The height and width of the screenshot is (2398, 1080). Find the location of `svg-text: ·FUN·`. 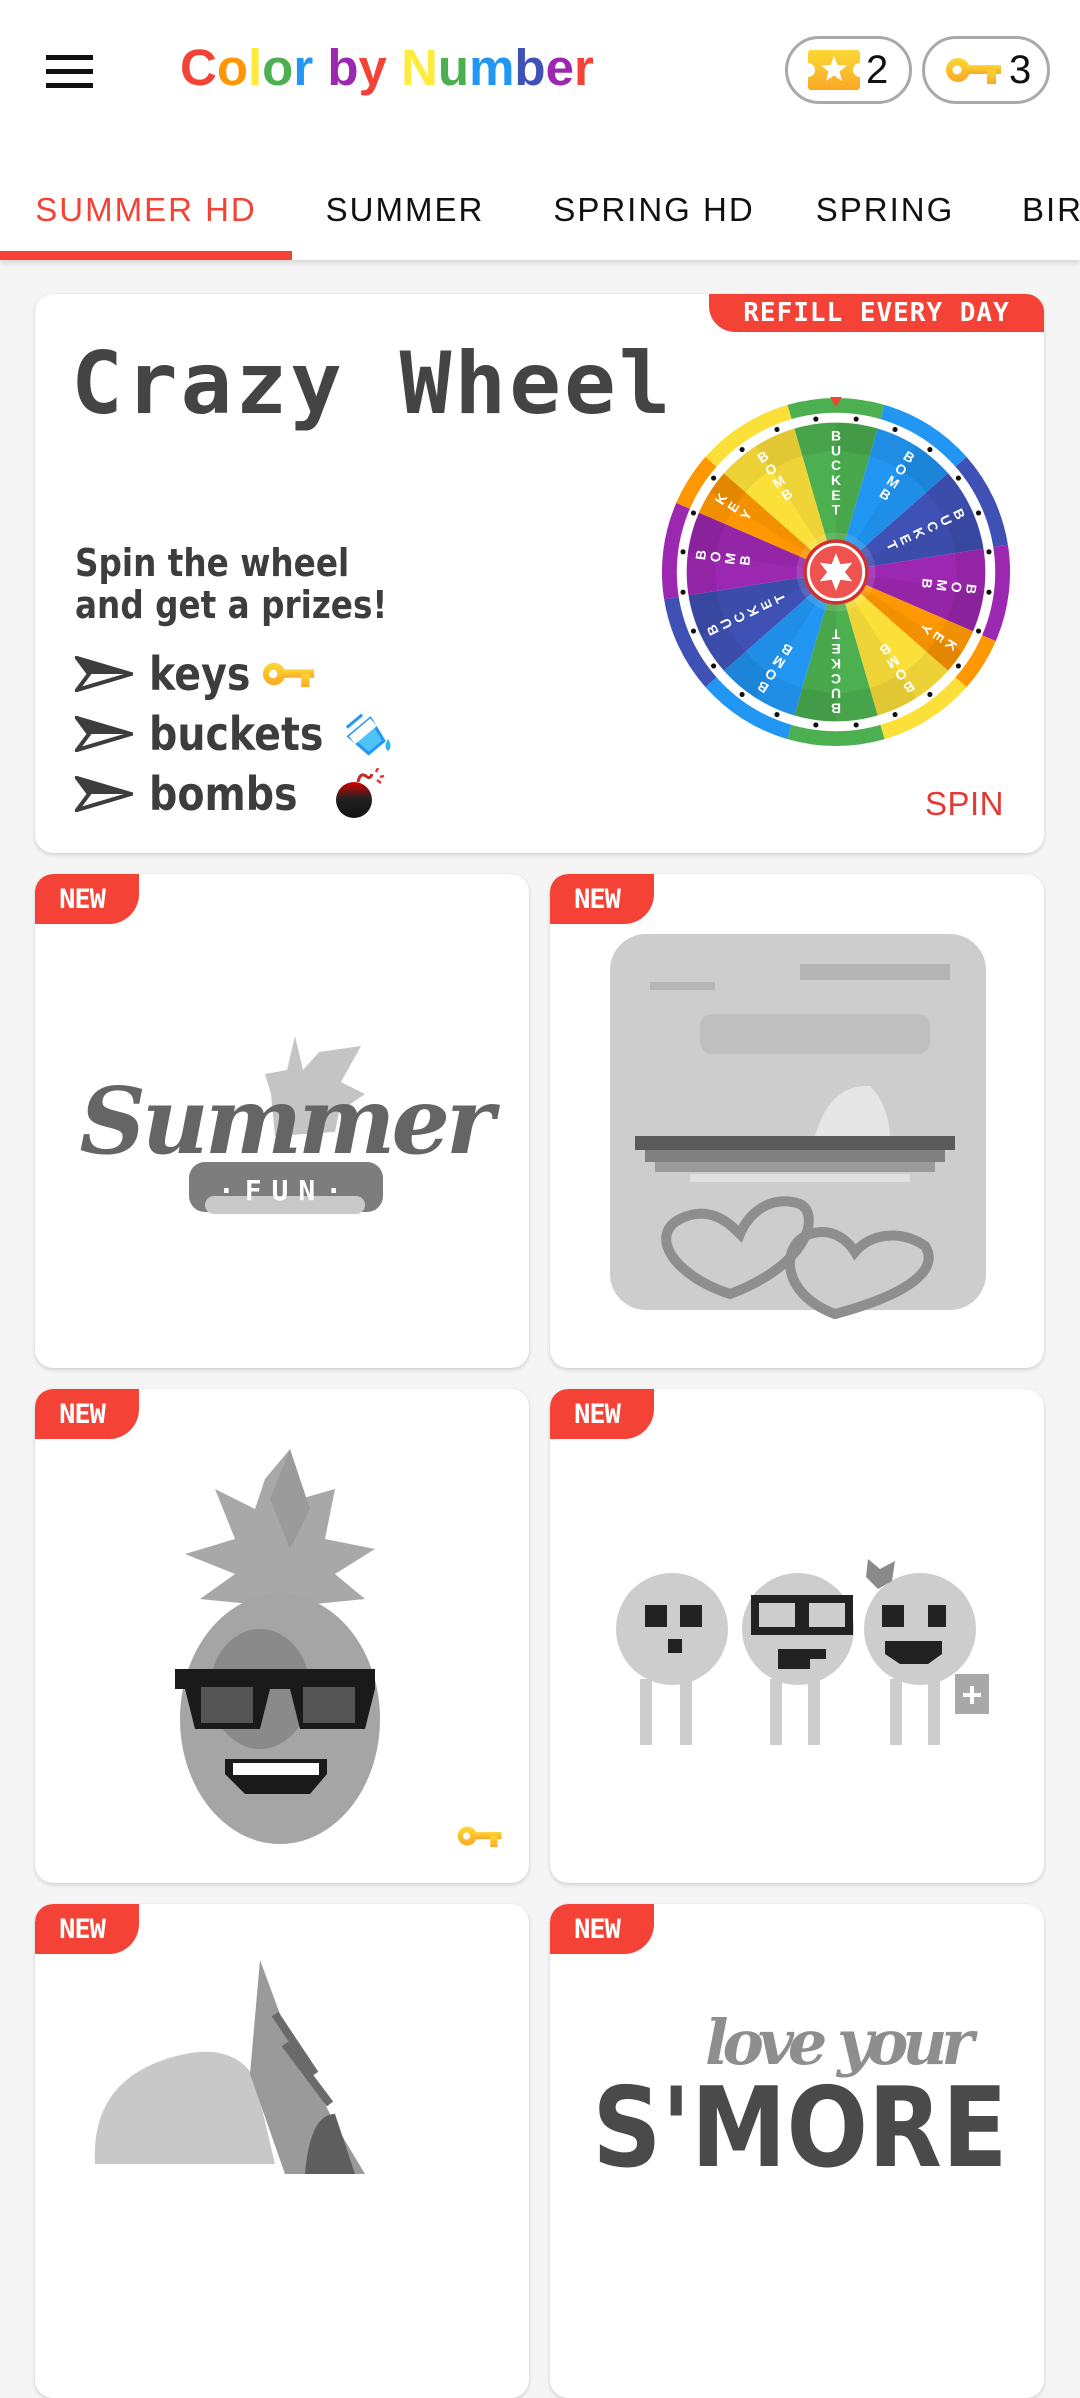

svg-text: ·FUN· is located at coordinates (285, 1190).